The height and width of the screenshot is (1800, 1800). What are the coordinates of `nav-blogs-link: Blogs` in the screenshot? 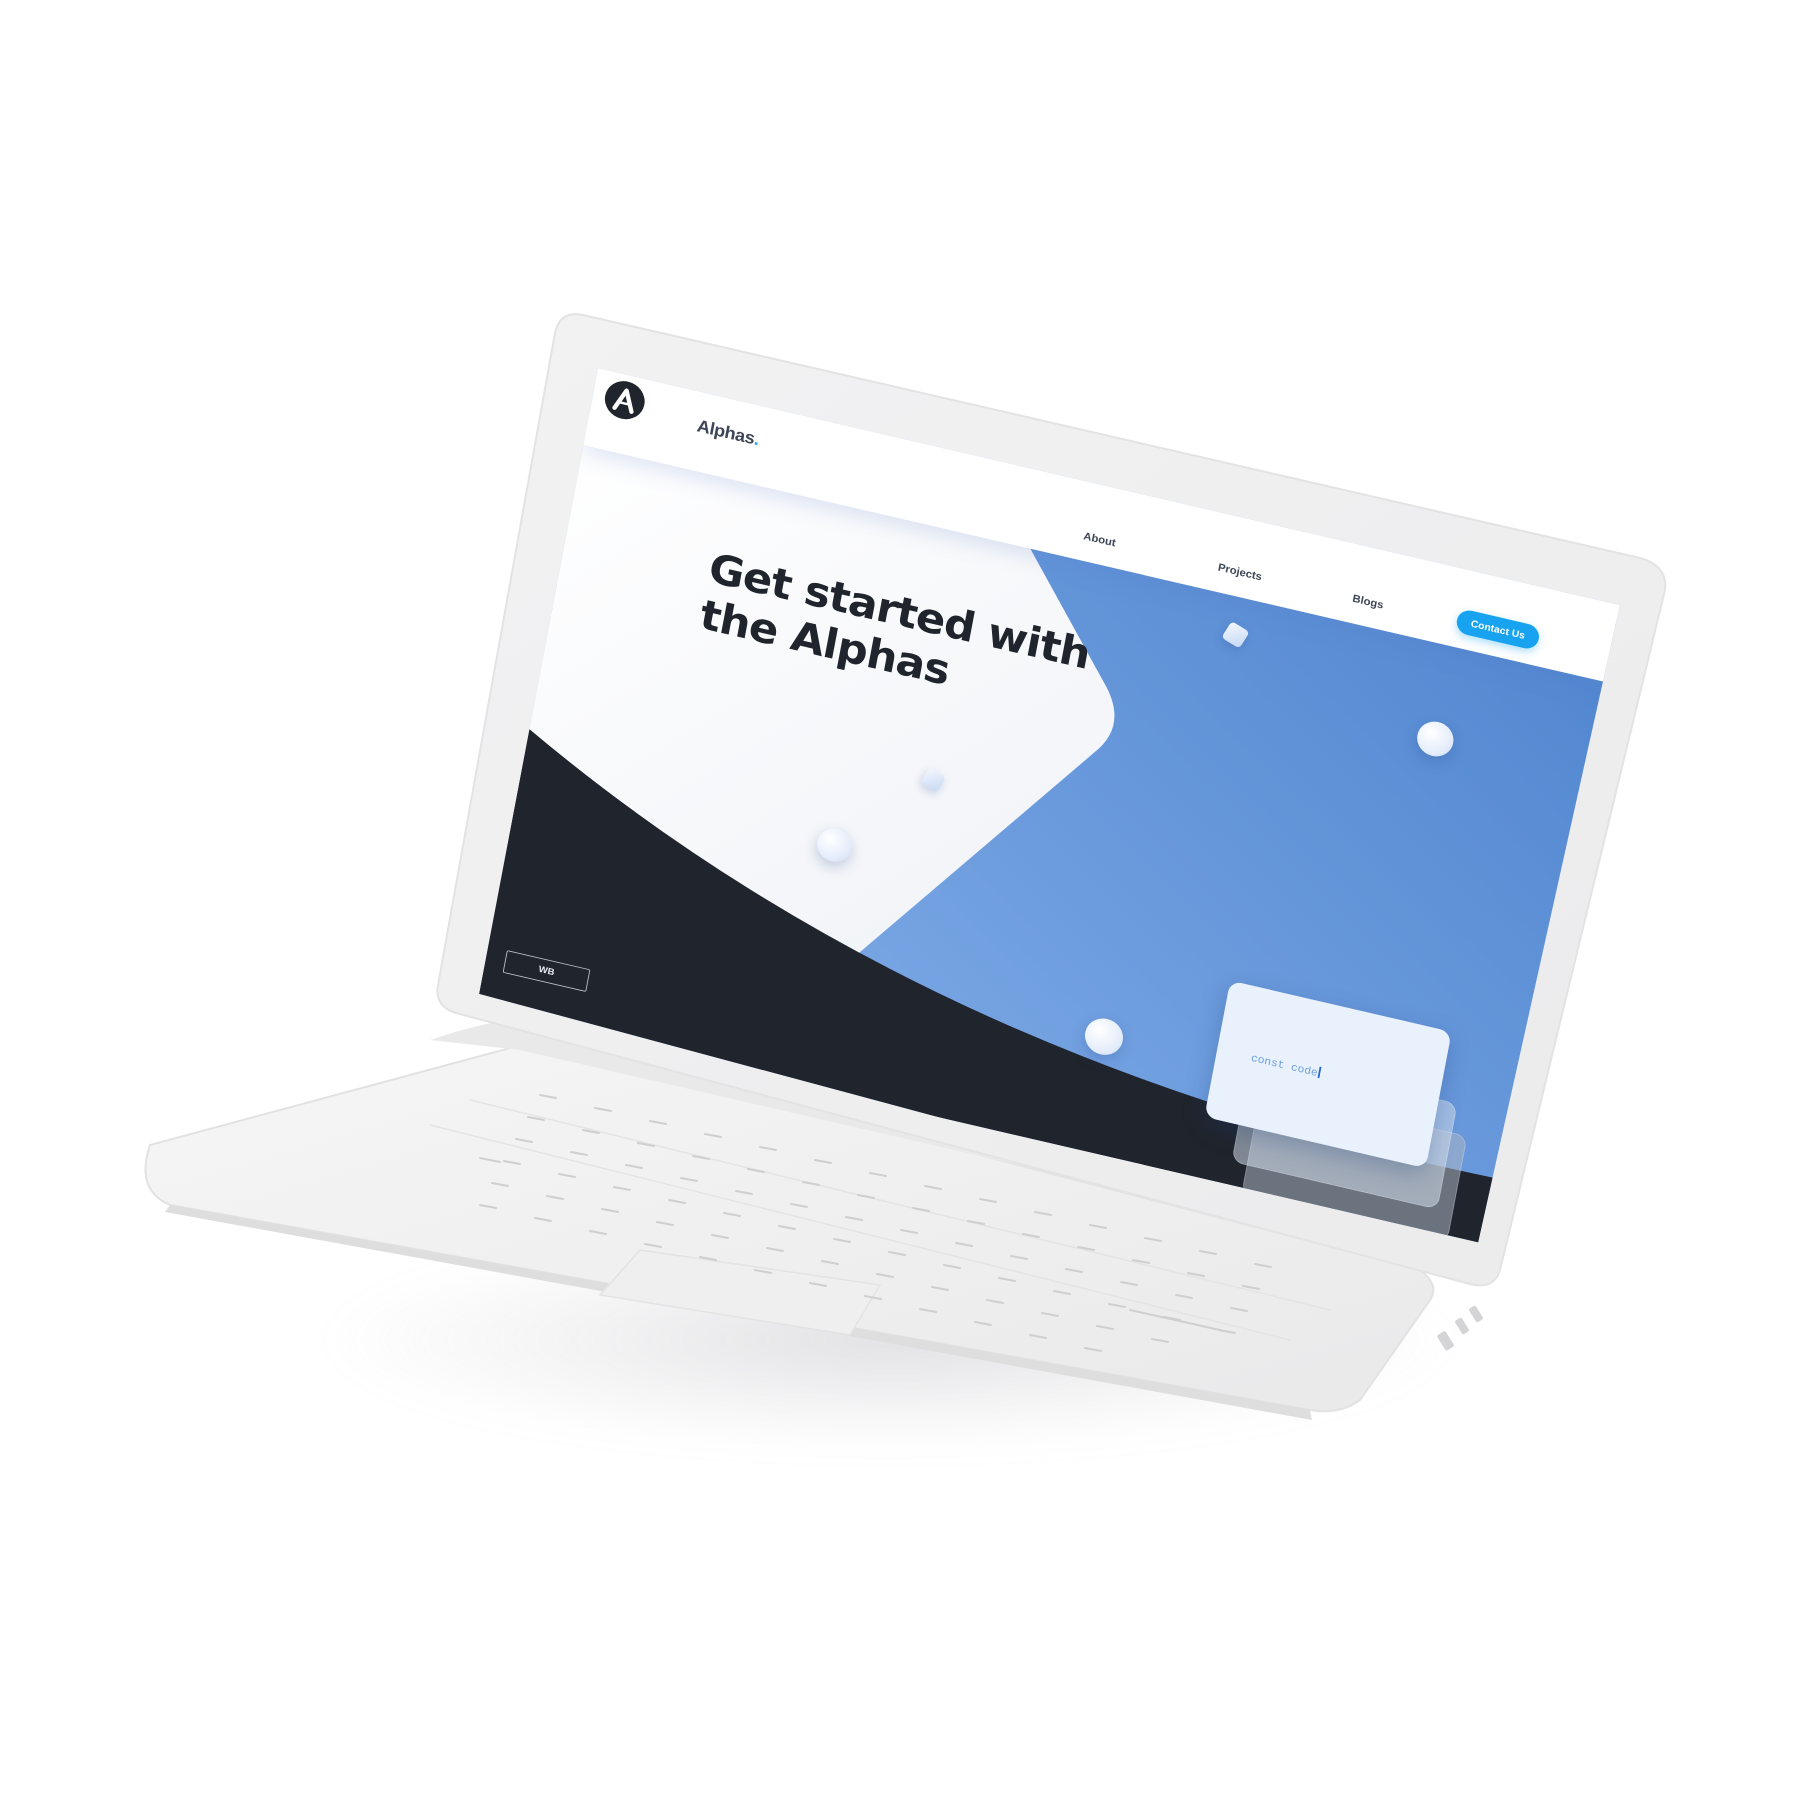 It's located at (1368, 601).